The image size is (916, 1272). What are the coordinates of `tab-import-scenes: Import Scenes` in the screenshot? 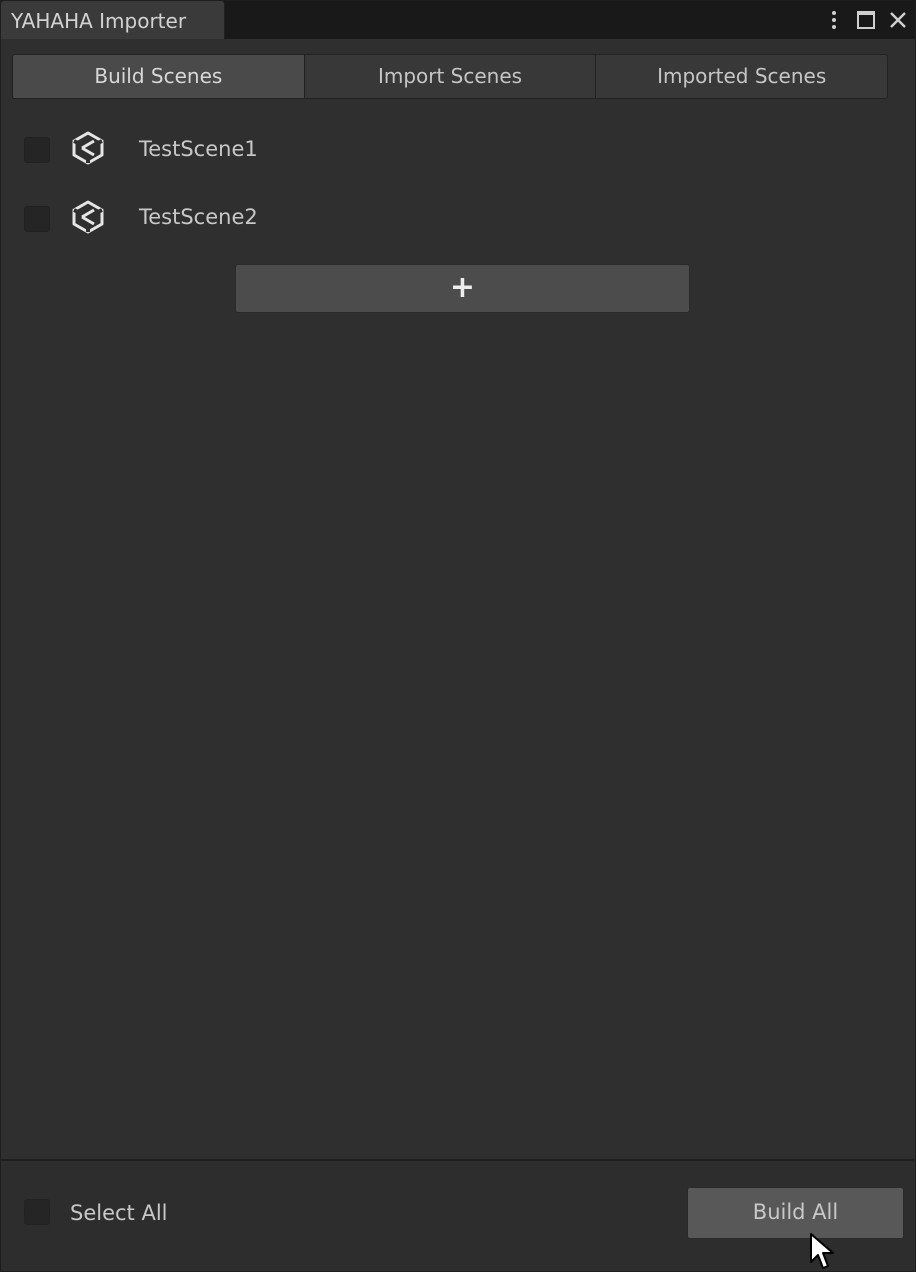 It's located at (450, 76).